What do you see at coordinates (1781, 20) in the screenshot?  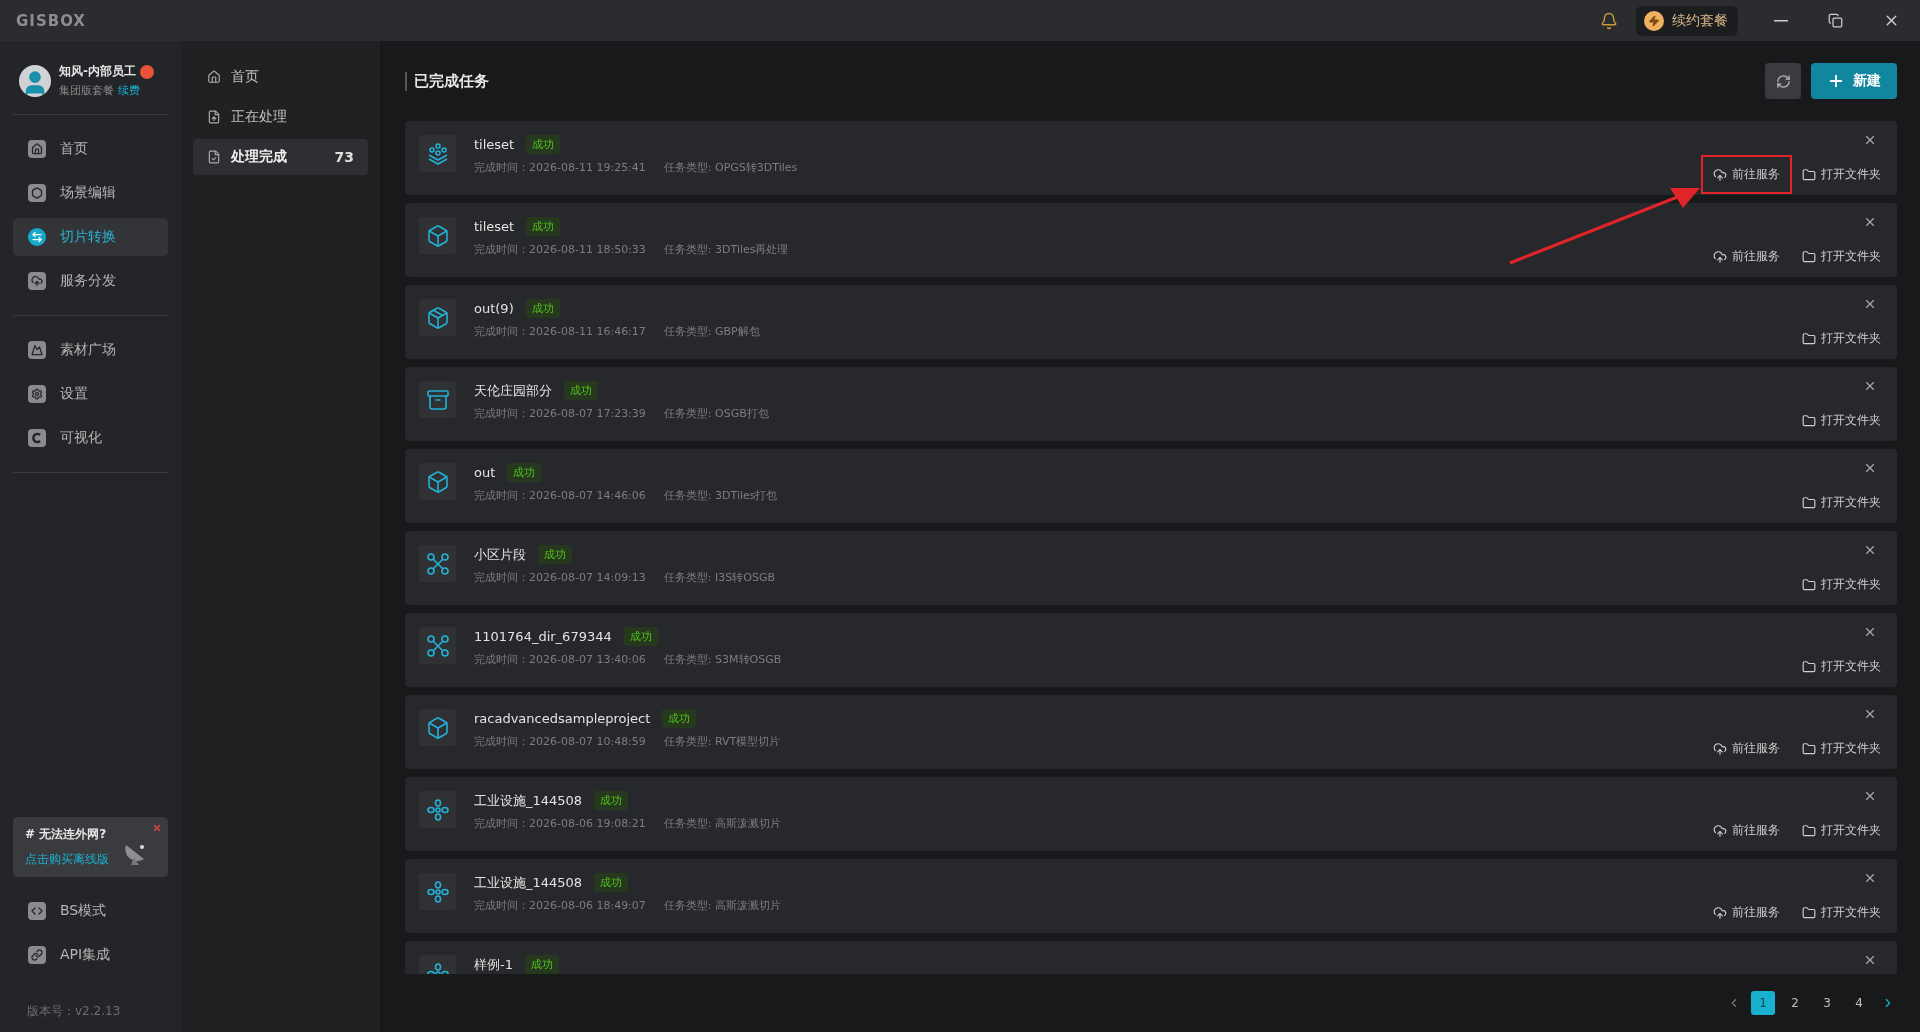 I see `minimize-icon` at bounding box center [1781, 20].